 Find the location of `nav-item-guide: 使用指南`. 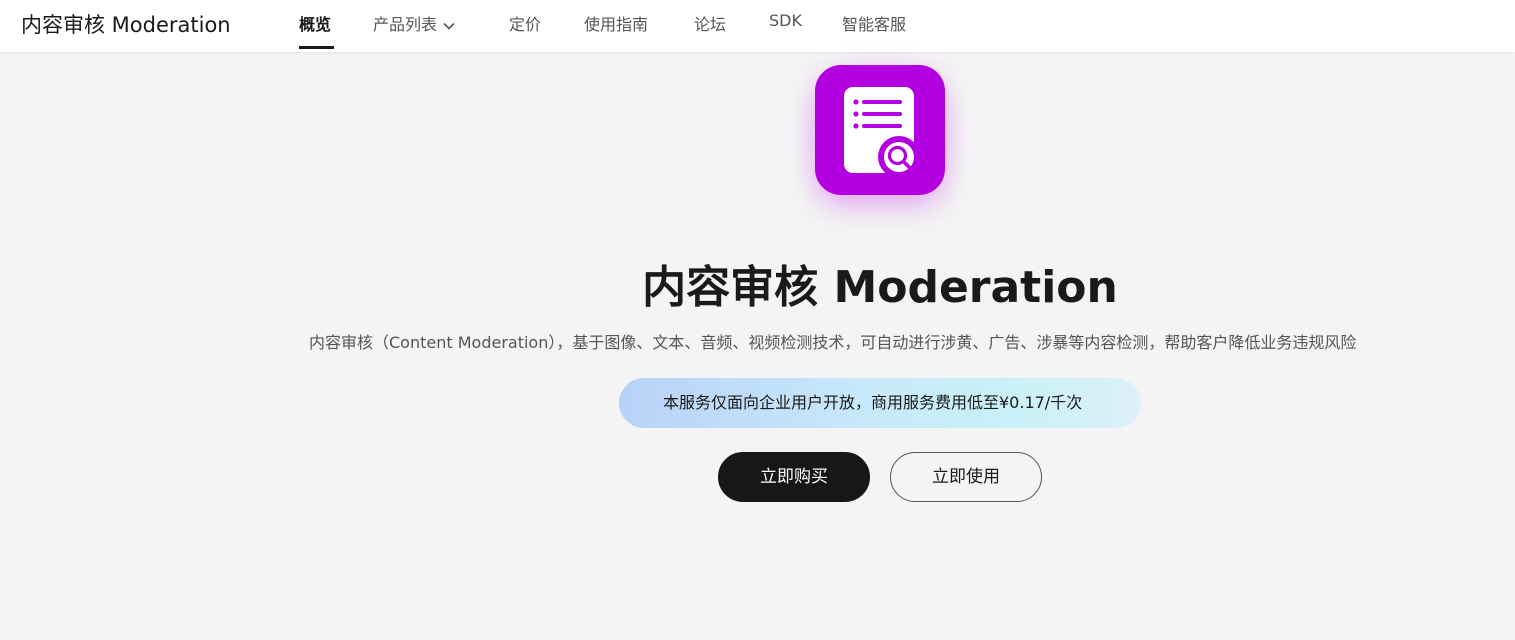

nav-item-guide: 使用指南 is located at coordinates (616, 23).